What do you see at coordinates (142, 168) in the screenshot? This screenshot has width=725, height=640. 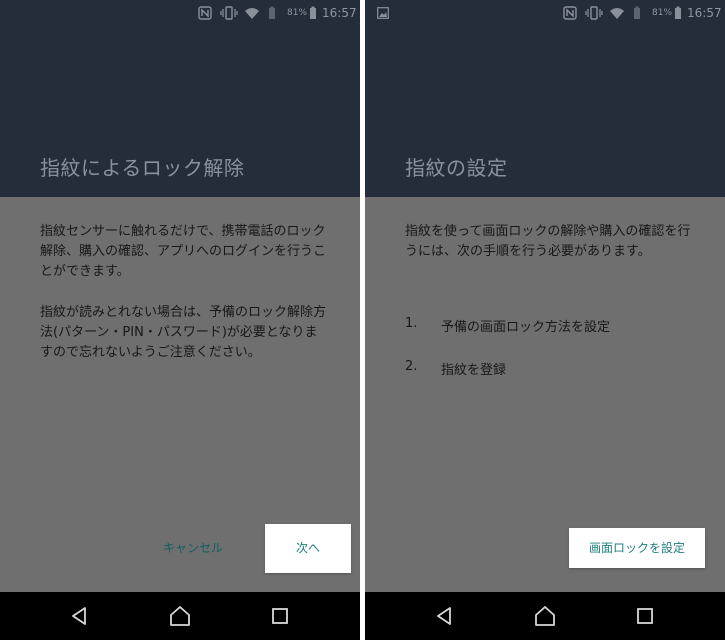 I see `page-title: 指紋によるロック解除` at bounding box center [142, 168].